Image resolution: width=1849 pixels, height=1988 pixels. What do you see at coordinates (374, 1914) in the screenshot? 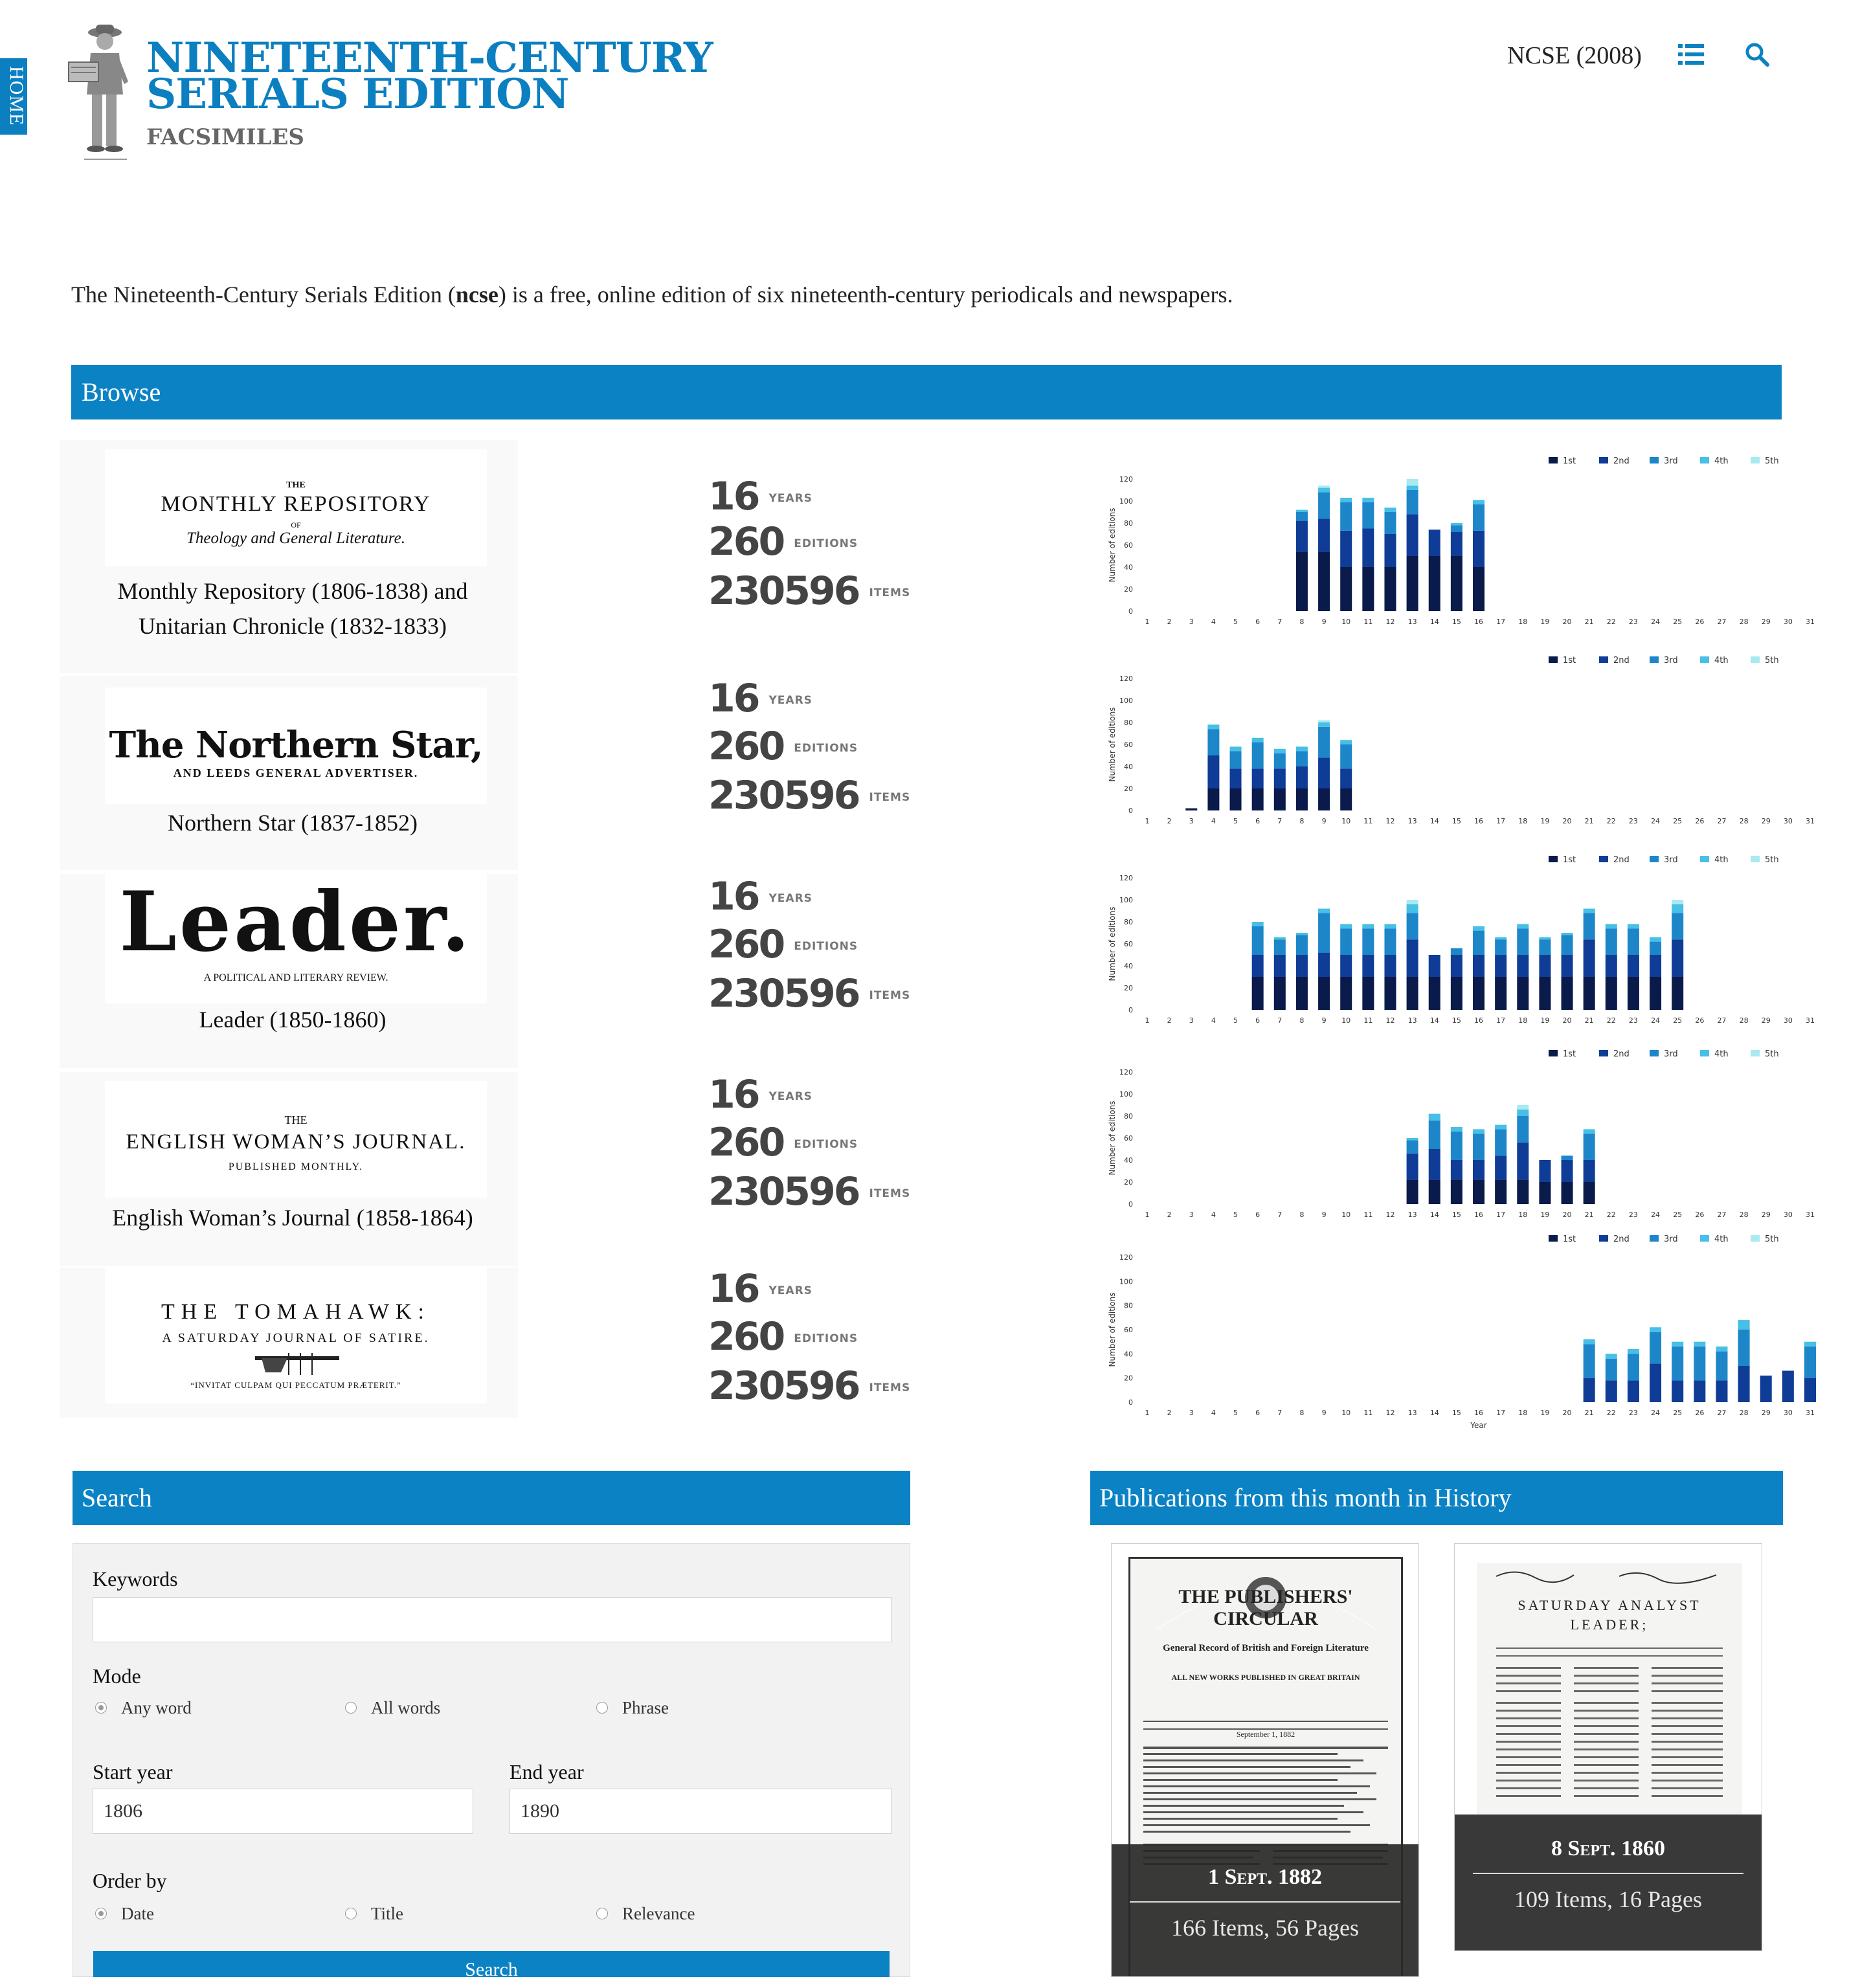
I see `order-title-radio: Title` at bounding box center [374, 1914].